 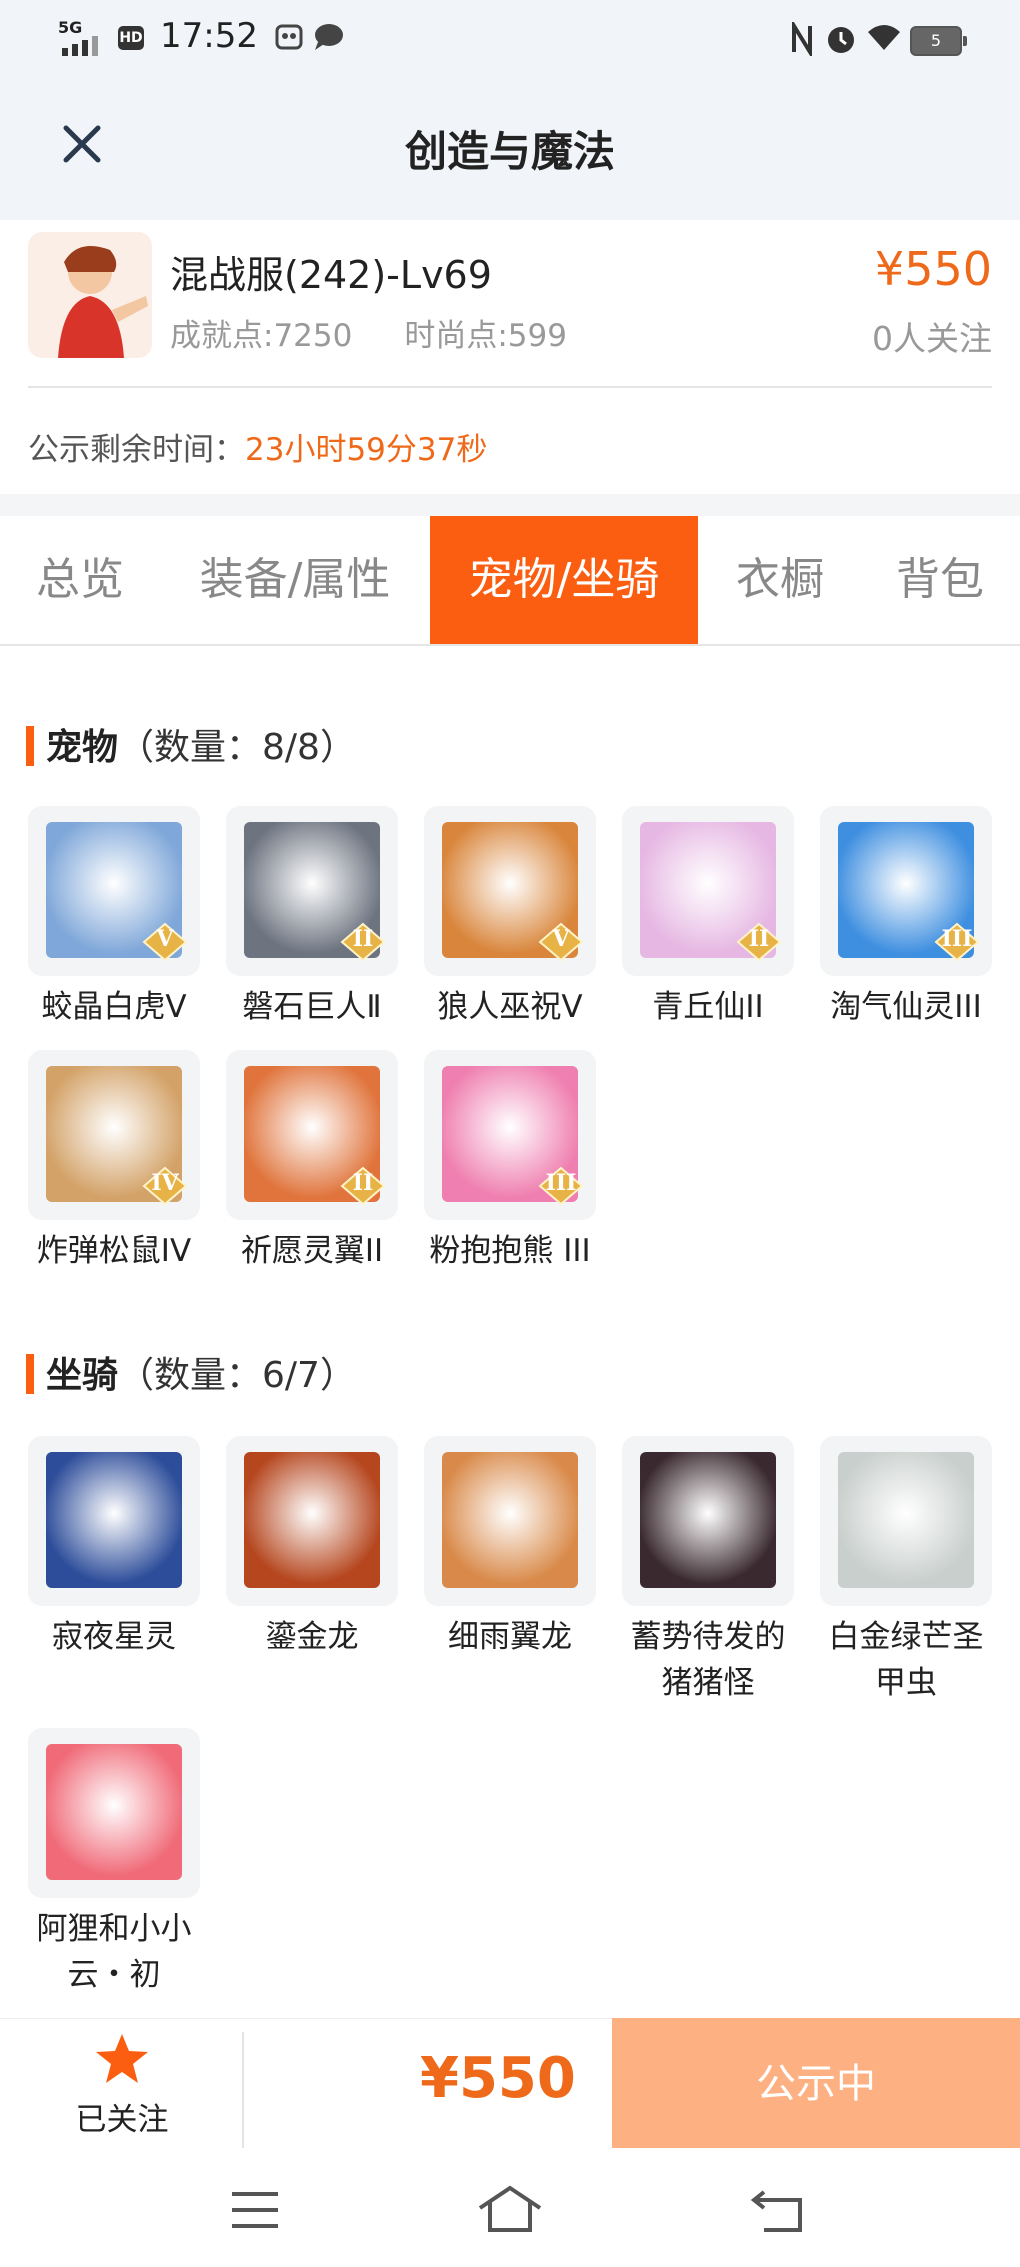 I want to click on signal-icon, so click(x=80, y=46).